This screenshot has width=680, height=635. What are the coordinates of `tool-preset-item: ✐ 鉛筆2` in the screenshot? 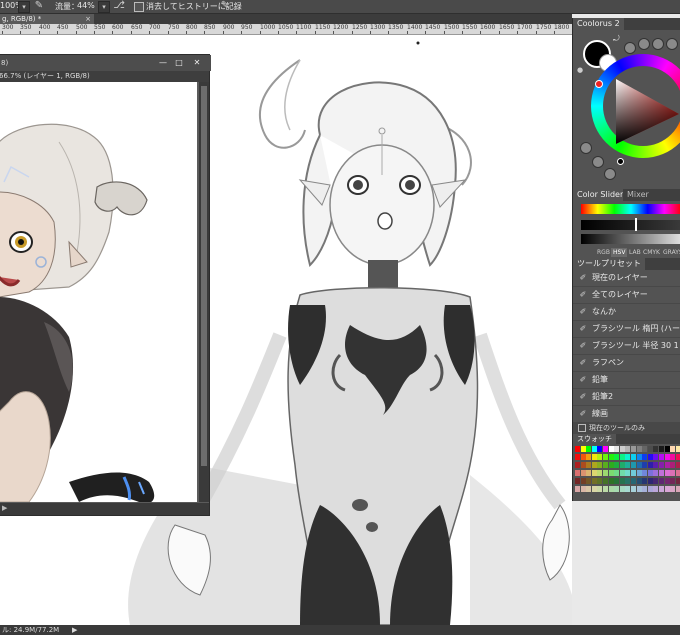 It's located at (626, 397).